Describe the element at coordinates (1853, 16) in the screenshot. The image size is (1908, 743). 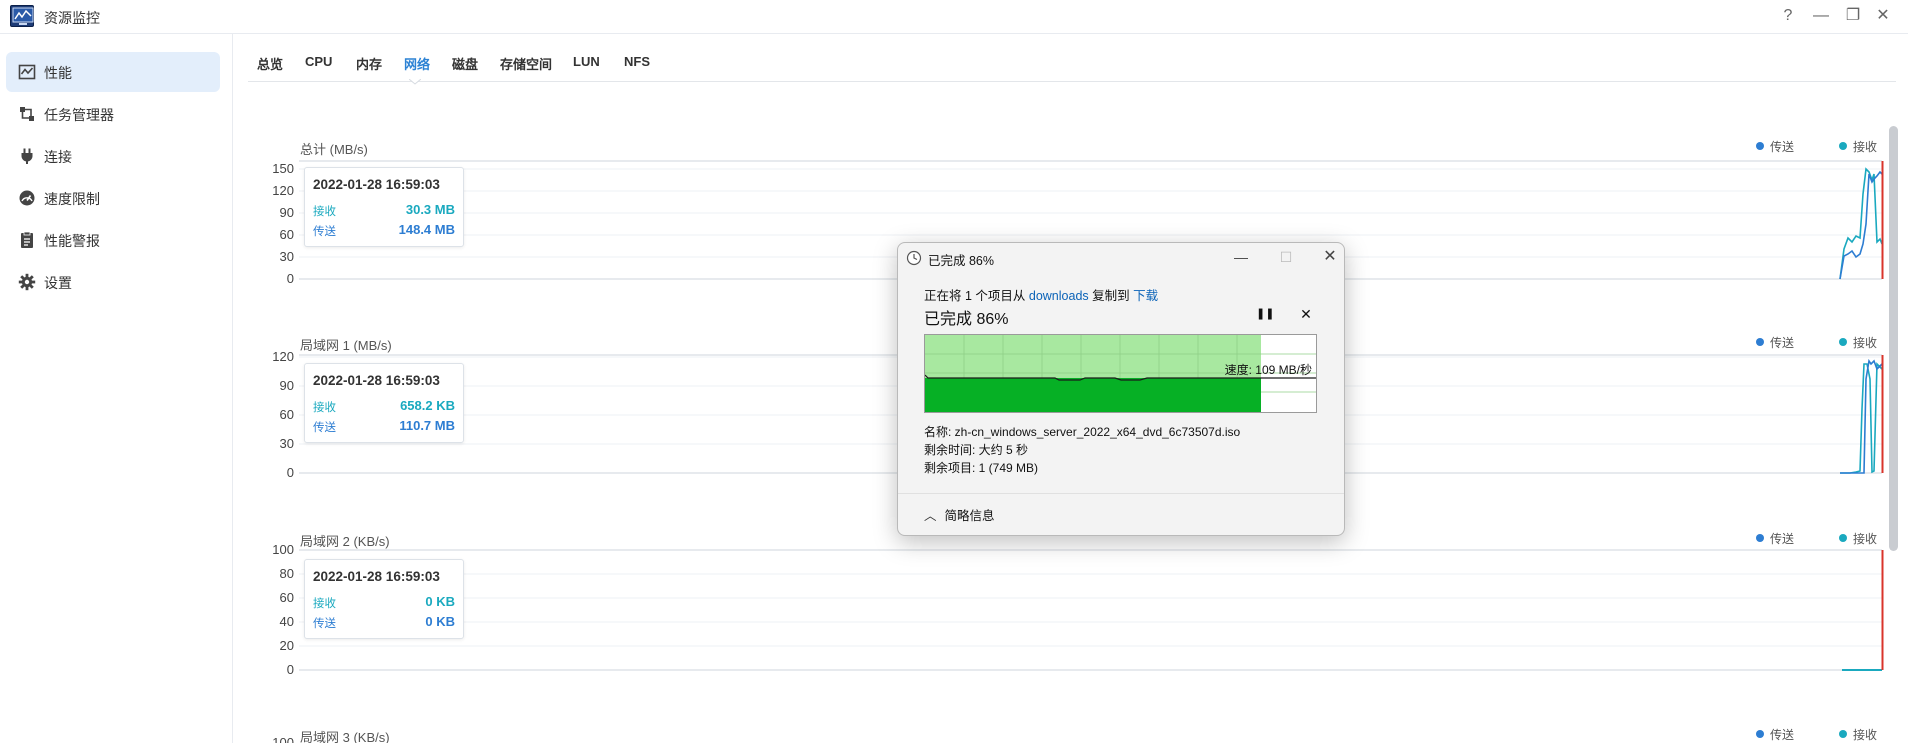
I see `restore-button: ❐` at that location.